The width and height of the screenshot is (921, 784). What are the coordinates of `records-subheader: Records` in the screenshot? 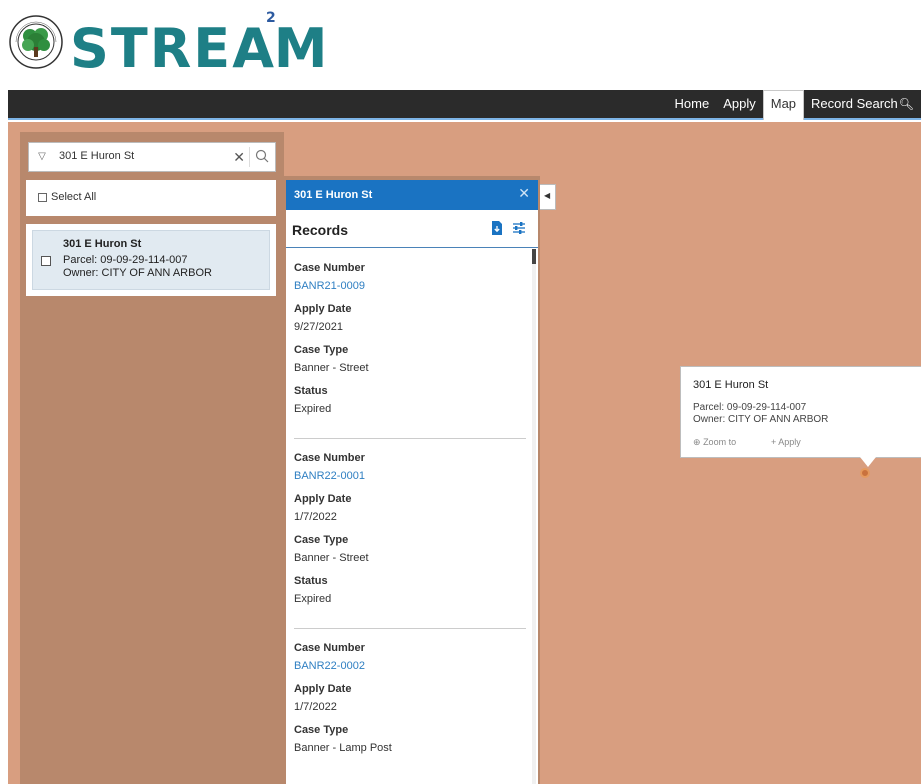 It's located at (412, 229).